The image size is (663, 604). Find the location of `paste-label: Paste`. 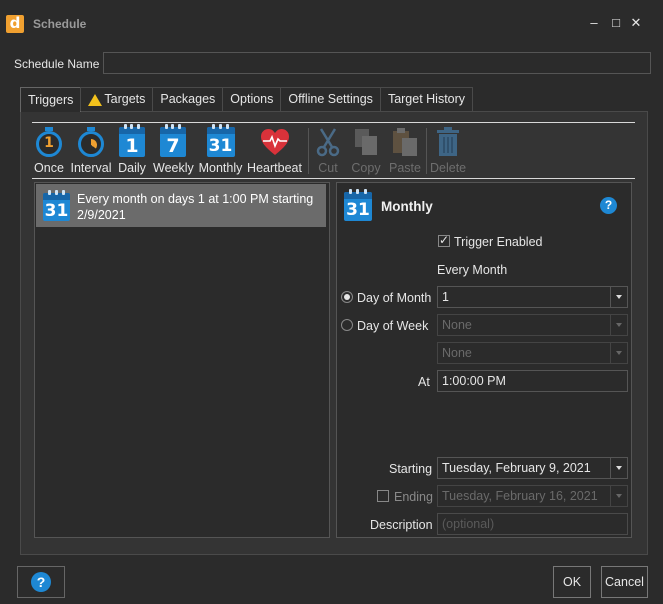

paste-label: Paste is located at coordinates (405, 168).